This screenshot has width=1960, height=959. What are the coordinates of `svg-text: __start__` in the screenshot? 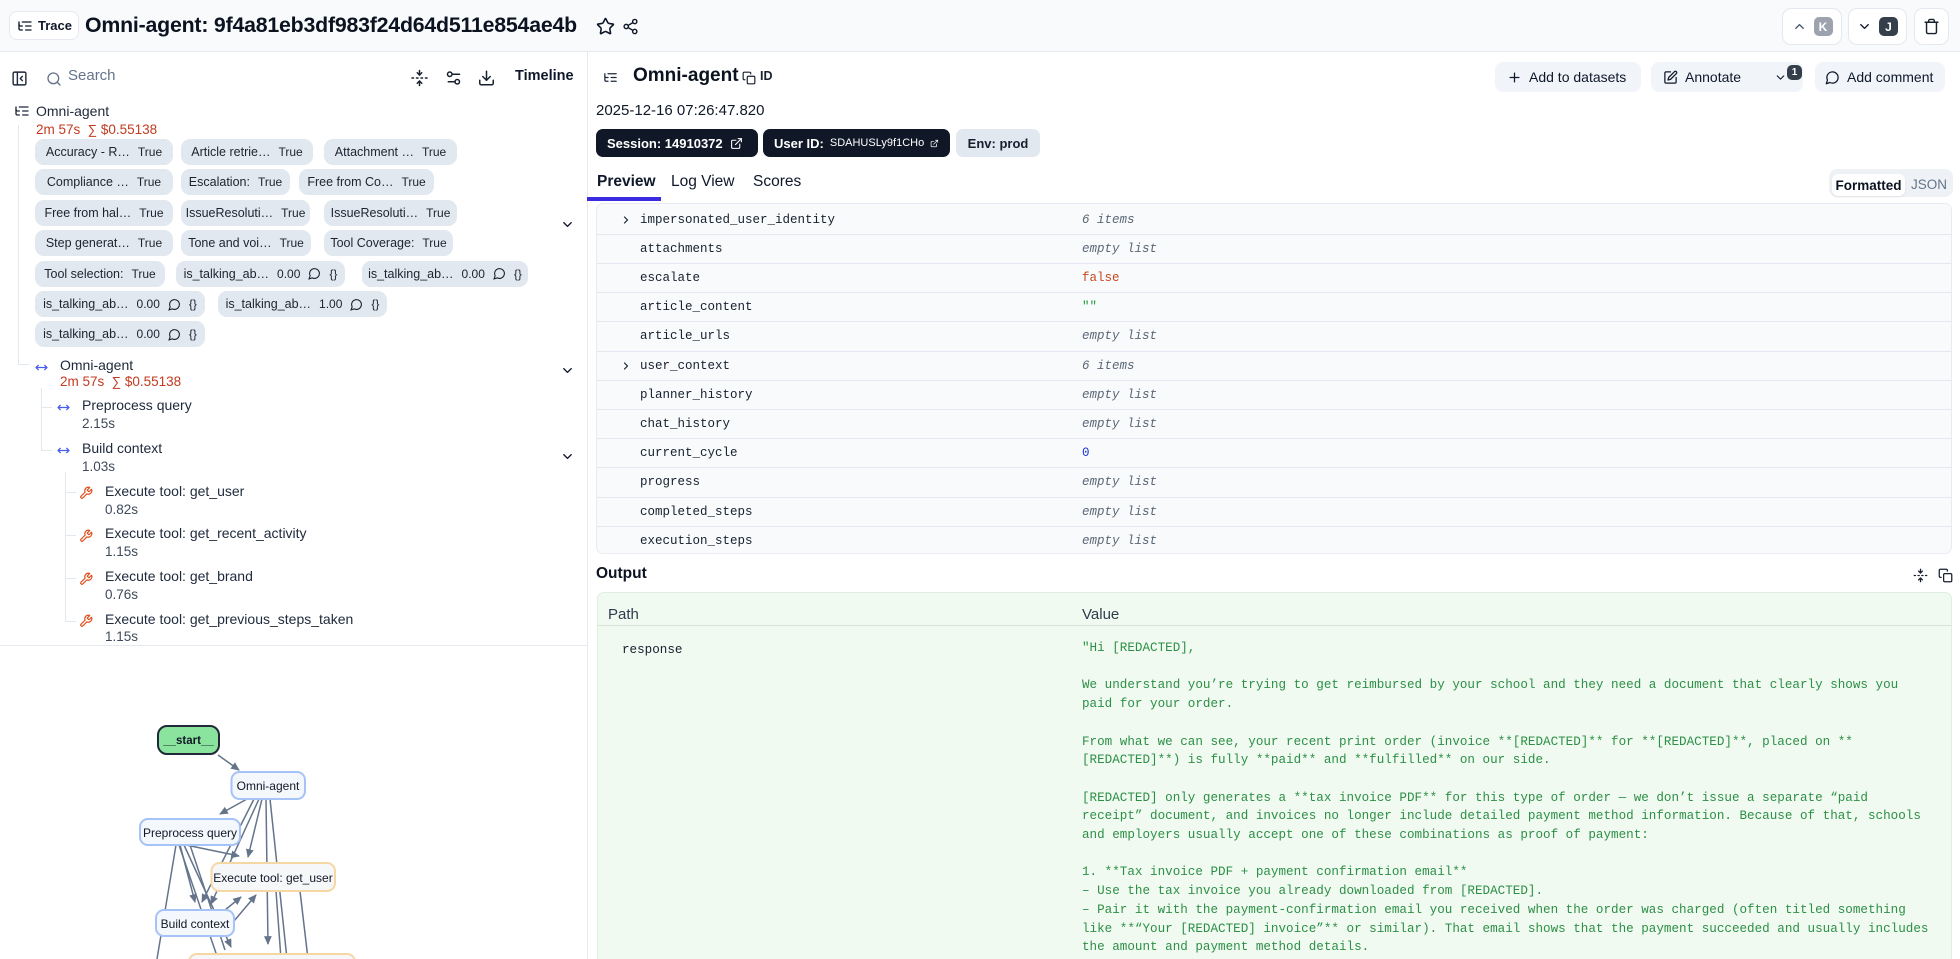 It's located at (188, 741).